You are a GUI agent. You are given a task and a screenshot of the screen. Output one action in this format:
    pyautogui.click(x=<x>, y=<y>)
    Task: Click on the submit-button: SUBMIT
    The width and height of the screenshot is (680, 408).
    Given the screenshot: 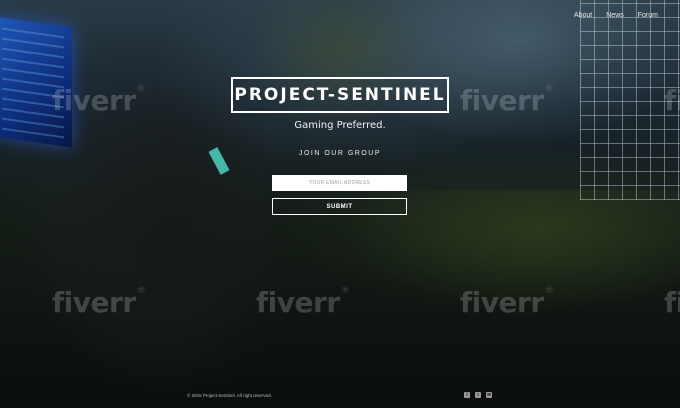 What is the action you would take?
    pyautogui.click(x=339, y=206)
    